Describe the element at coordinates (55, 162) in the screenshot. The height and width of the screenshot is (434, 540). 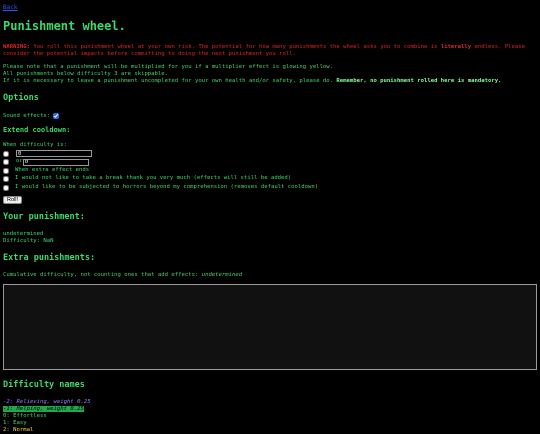
I see `difficulty-2-input` at that location.